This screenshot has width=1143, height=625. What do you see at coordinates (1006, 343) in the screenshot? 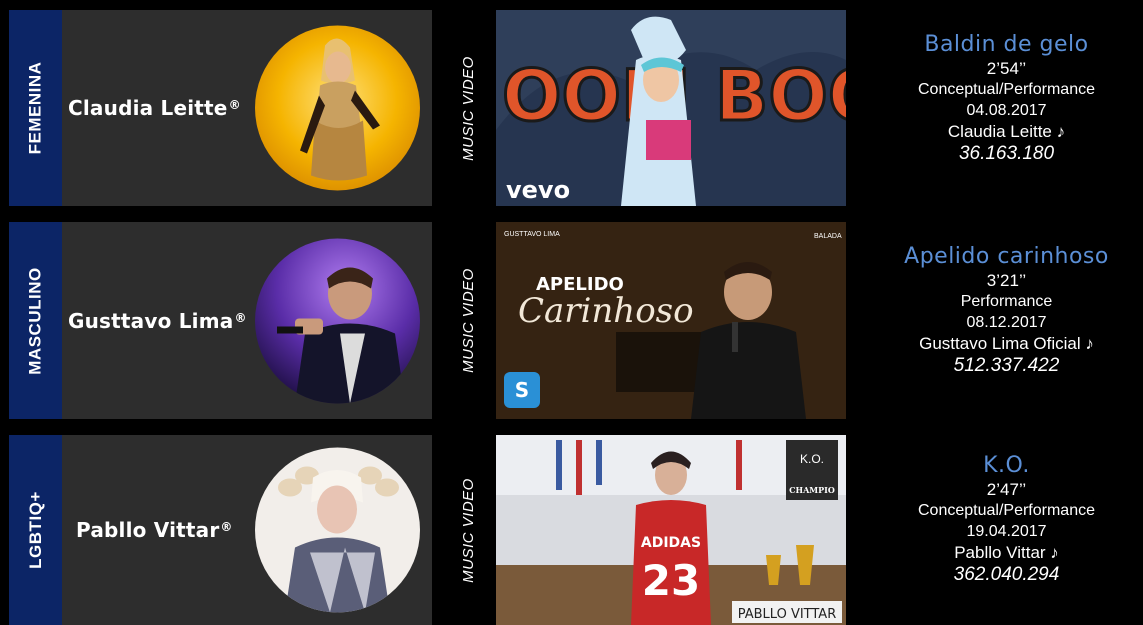
I see `channel-name: Gusttavo Lima Oficial ♪` at bounding box center [1006, 343].